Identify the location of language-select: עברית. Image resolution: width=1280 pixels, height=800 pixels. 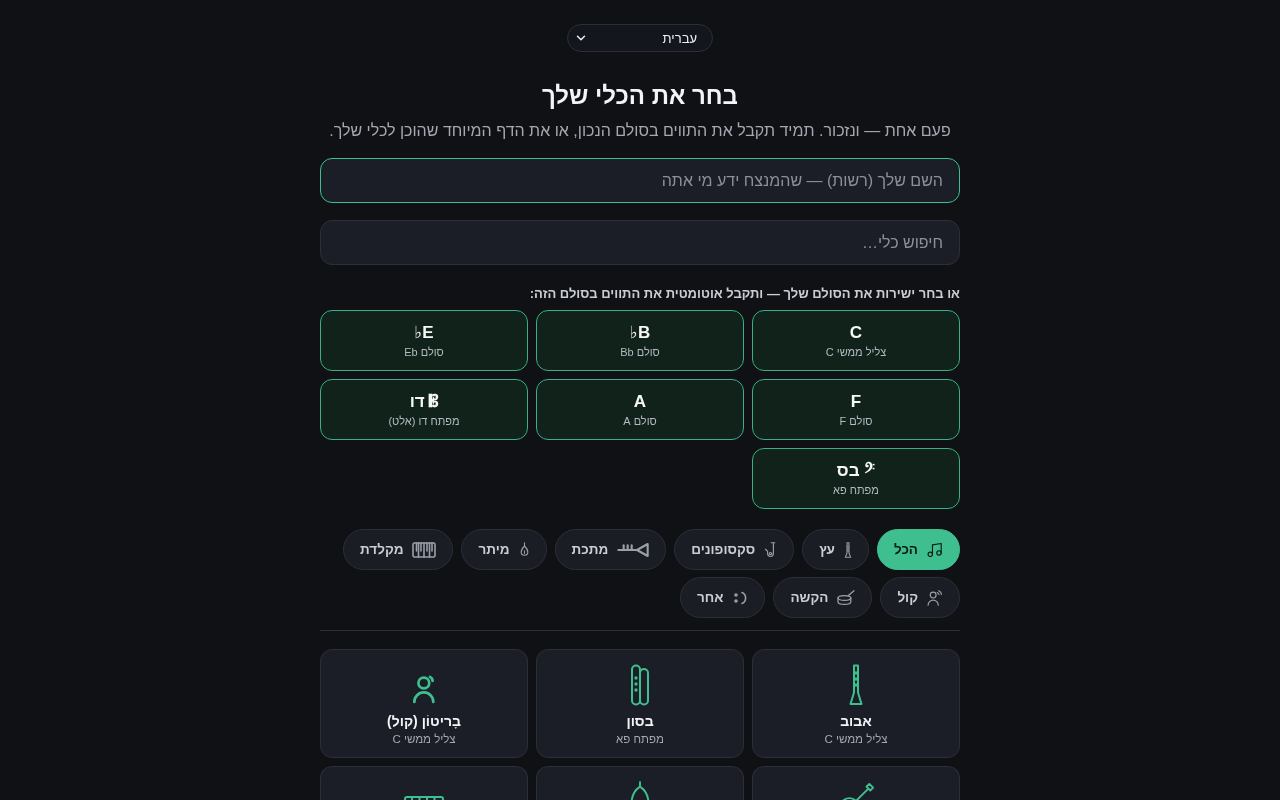
(640, 38).